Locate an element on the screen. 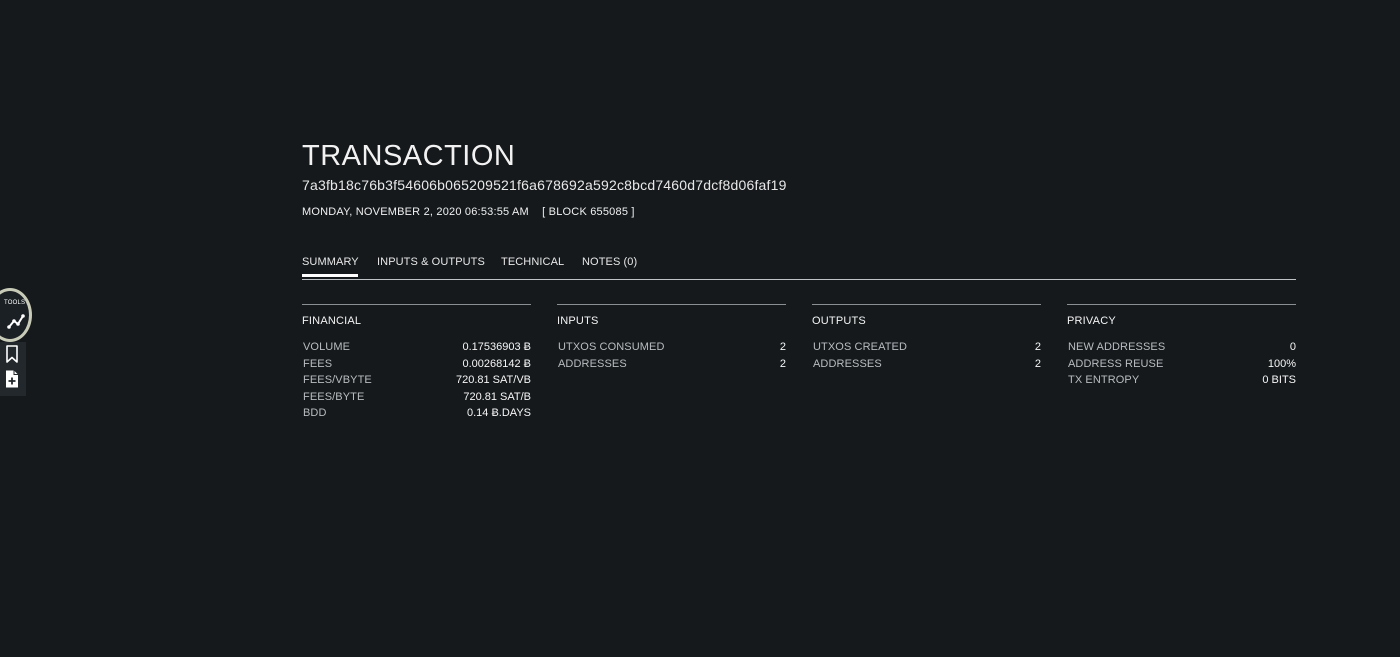 Image resolution: width=1400 pixels, height=657 pixels. stat-row: FEES 0.00268142 Ƀ is located at coordinates (416, 364).